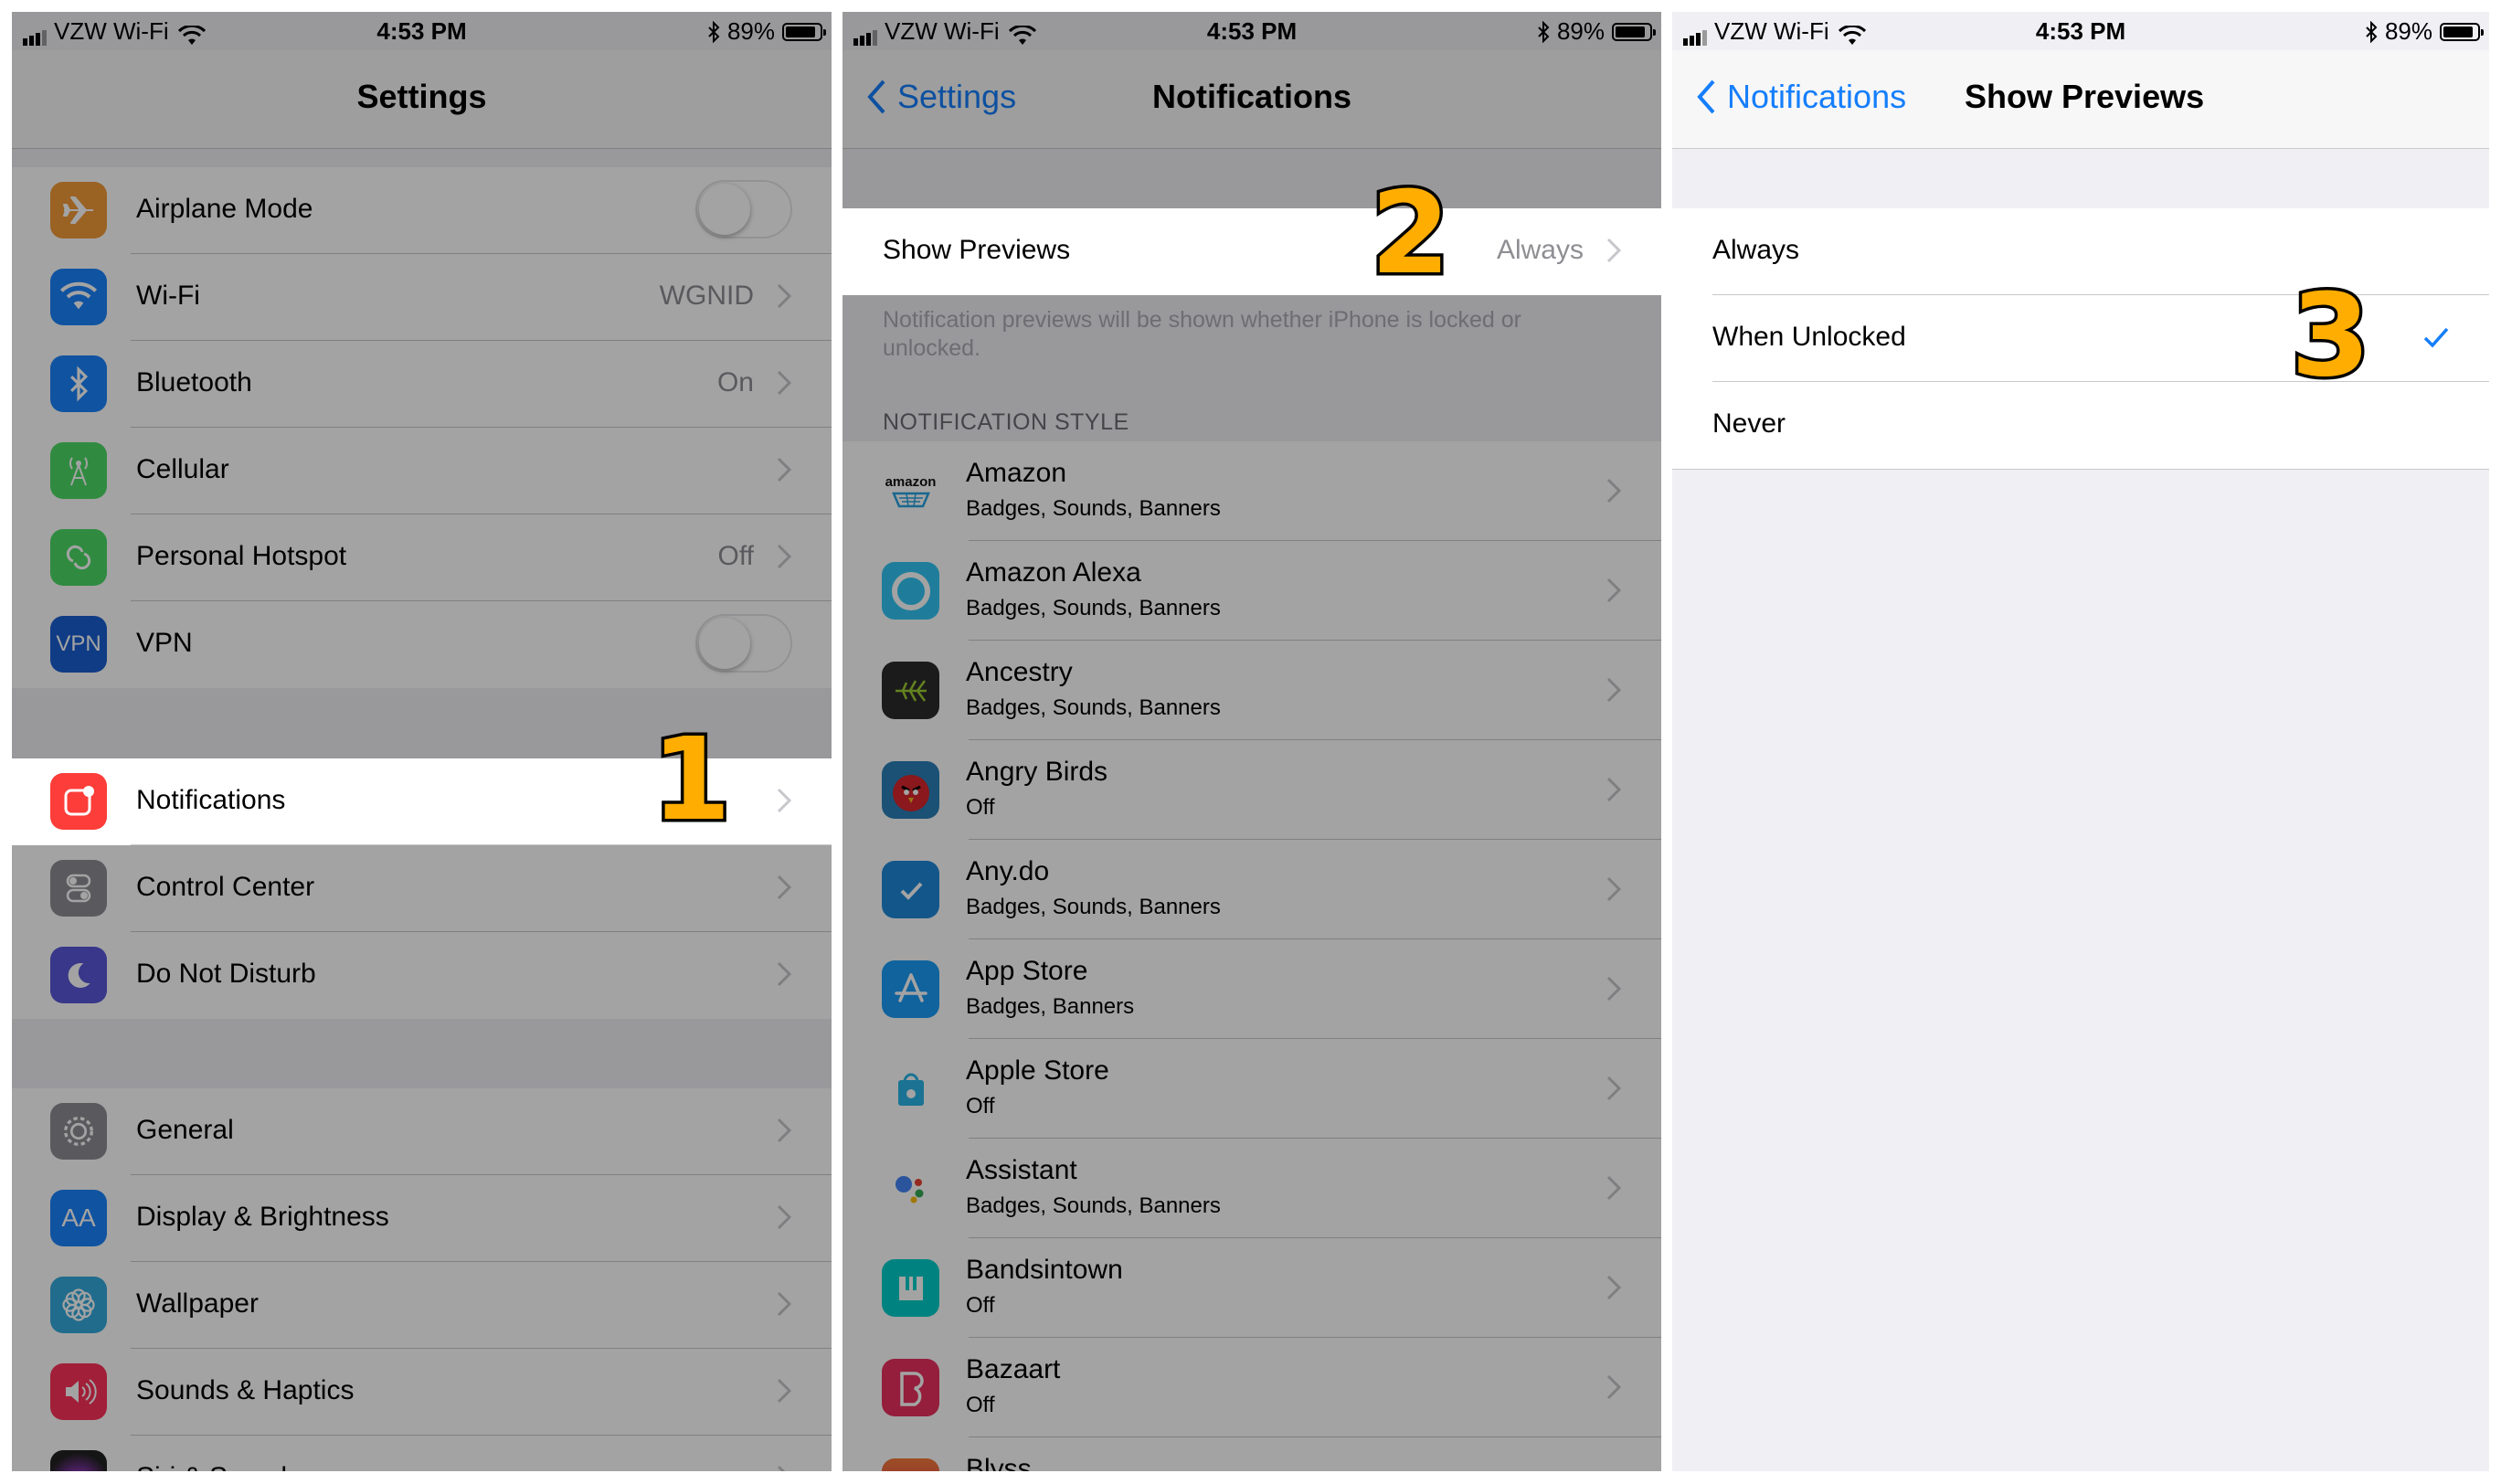 The image size is (2501, 1484). What do you see at coordinates (1251, 690) in the screenshot?
I see `app-row-ancestry: Ancestry Badges, Sounds, Banners` at bounding box center [1251, 690].